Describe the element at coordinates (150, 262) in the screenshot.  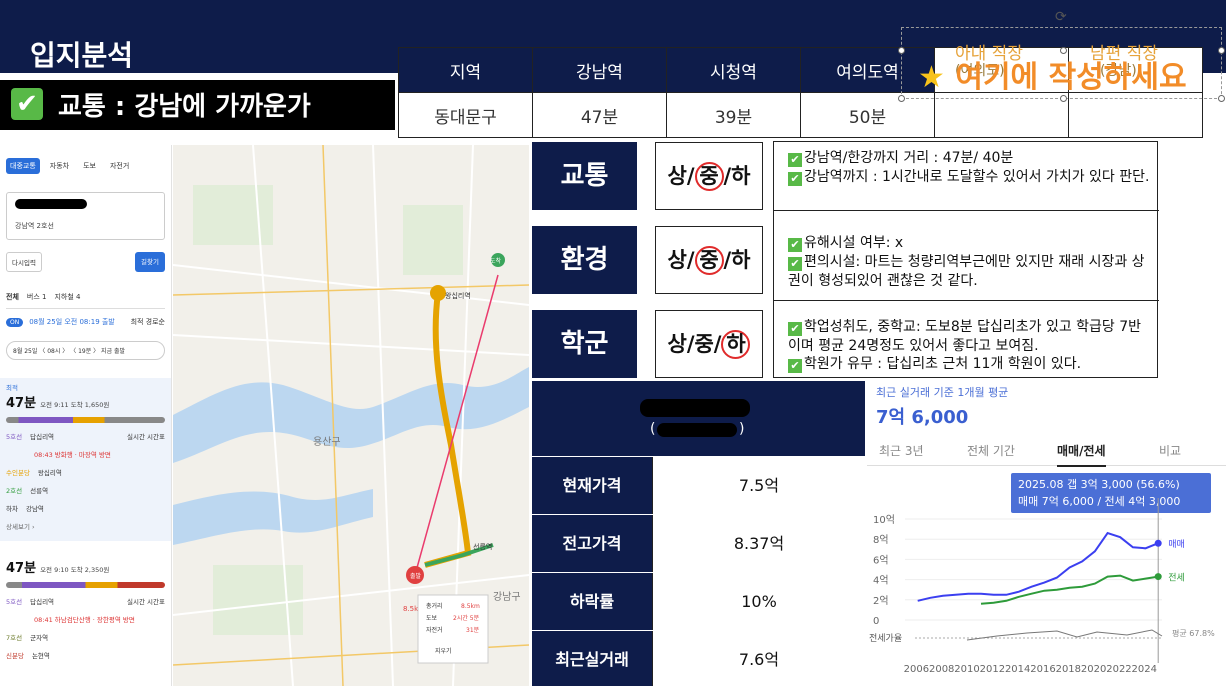
I see `search-route-button: 길찾기` at that location.